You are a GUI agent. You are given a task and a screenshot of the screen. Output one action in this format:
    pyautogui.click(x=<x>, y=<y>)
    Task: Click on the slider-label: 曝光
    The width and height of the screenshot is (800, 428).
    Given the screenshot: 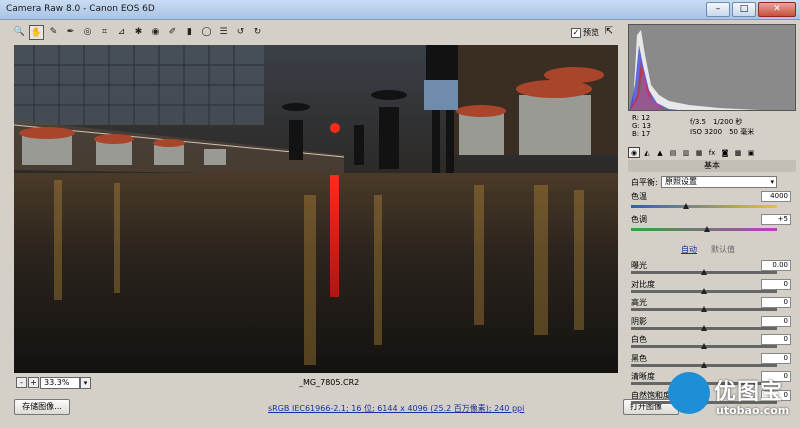 What is the action you would take?
    pyautogui.click(x=639, y=265)
    